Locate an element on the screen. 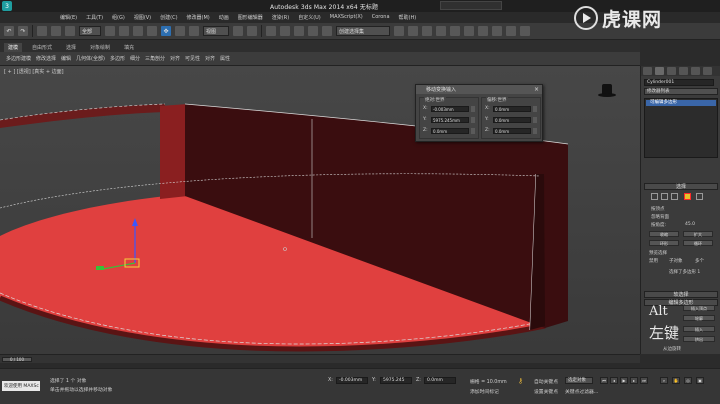 This screenshot has height=404, width=720. off-x-input: 0.0mm is located at coordinates (512, 108).